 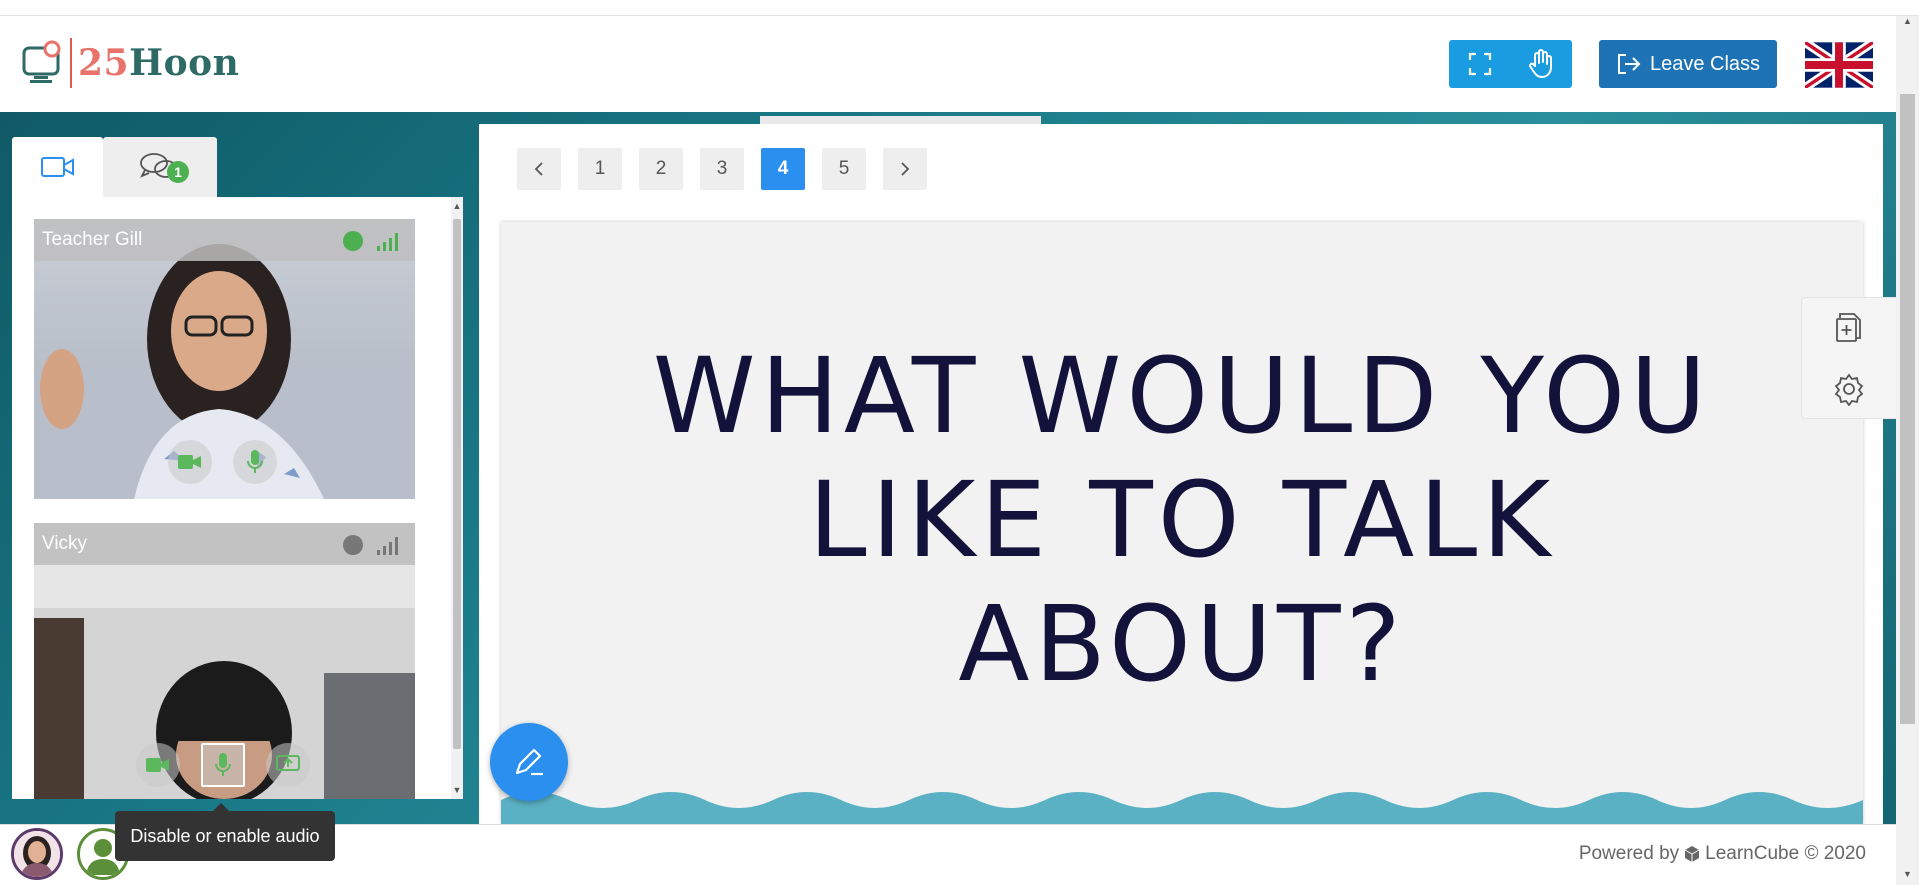 I want to click on page-button-3: 3, so click(x=722, y=169).